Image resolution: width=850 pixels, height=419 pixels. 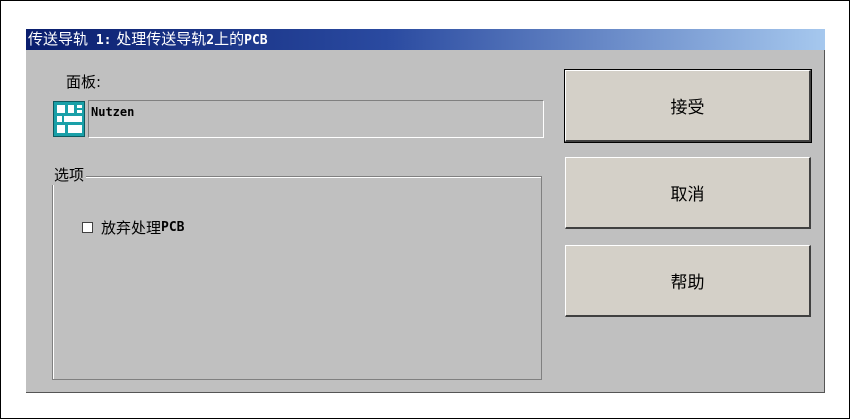 I want to click on dialog-titlebar: 传送导轨 1: 处理传送导轨2上的PCB, so click(x=425, y=39).